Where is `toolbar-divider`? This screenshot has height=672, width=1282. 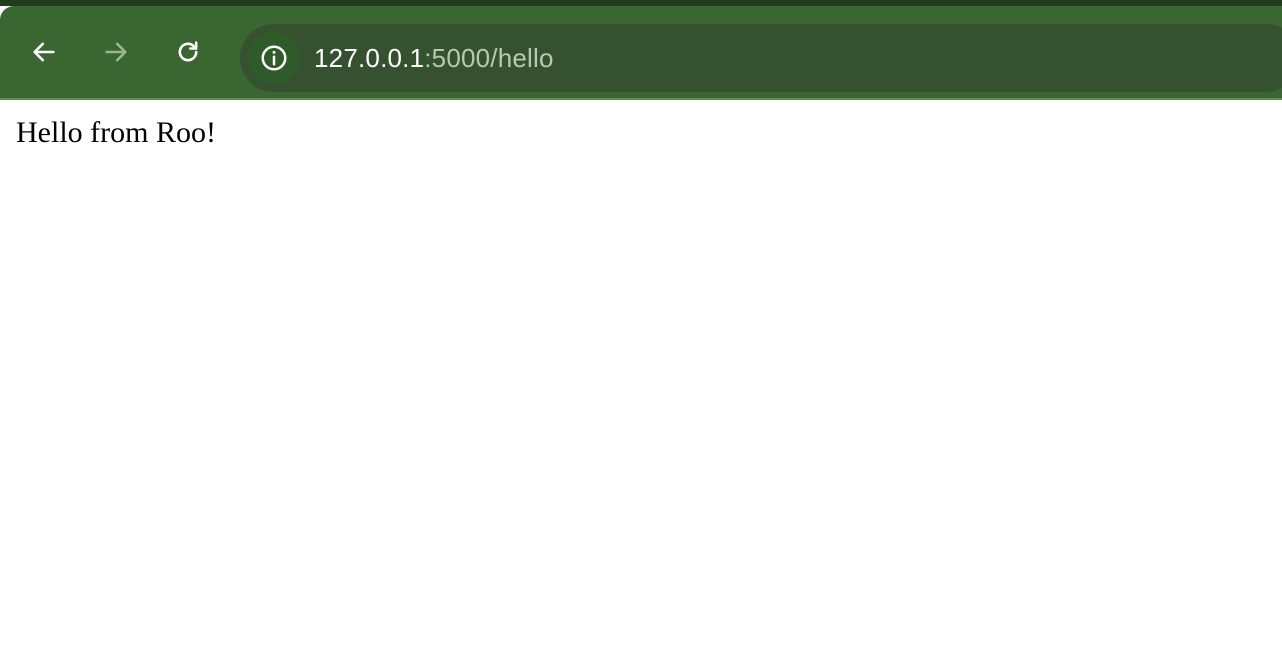
toolbar-divider is located at coordinates (641, 99).